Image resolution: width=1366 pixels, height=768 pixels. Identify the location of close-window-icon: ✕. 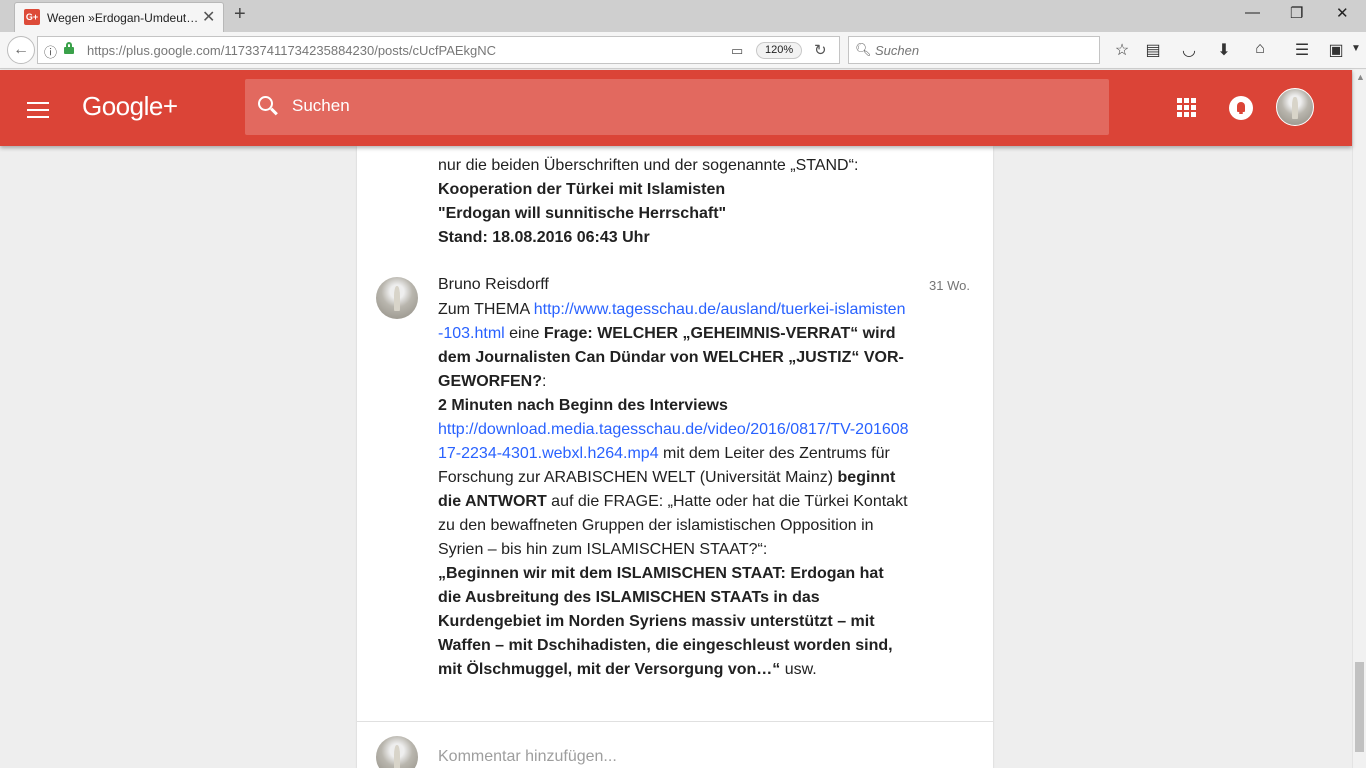
(1342, 13).